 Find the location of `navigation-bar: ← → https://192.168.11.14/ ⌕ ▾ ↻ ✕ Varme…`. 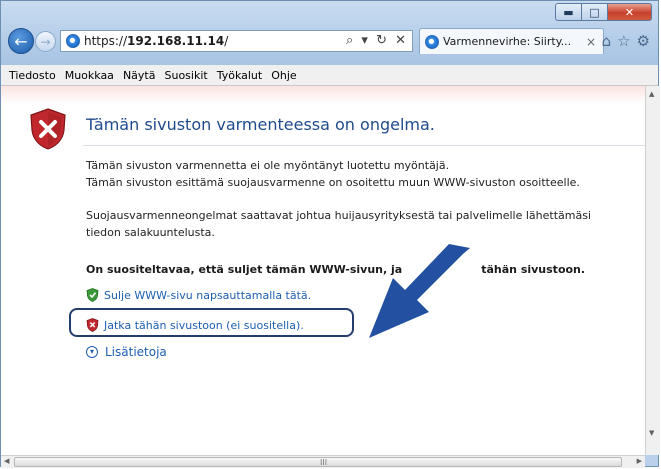

navigation-bar: ← → https://192.168.11.14/ ⌕ ▾ ↻ ✕ Varme… is located at coordinates (331, 42).